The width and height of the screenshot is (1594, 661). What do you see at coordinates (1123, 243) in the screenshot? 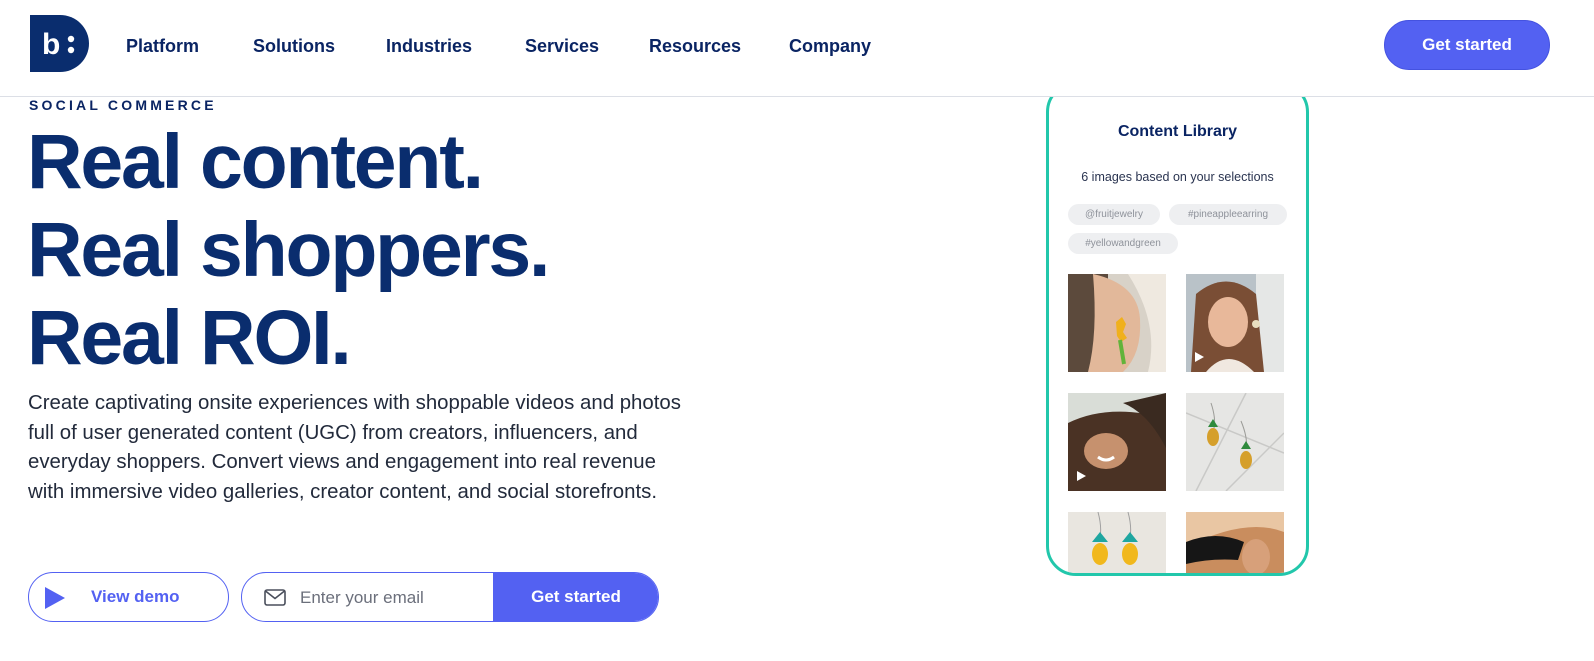
I see `tag-chip: #yellowandgreen` at bounding box center [1123, 243].